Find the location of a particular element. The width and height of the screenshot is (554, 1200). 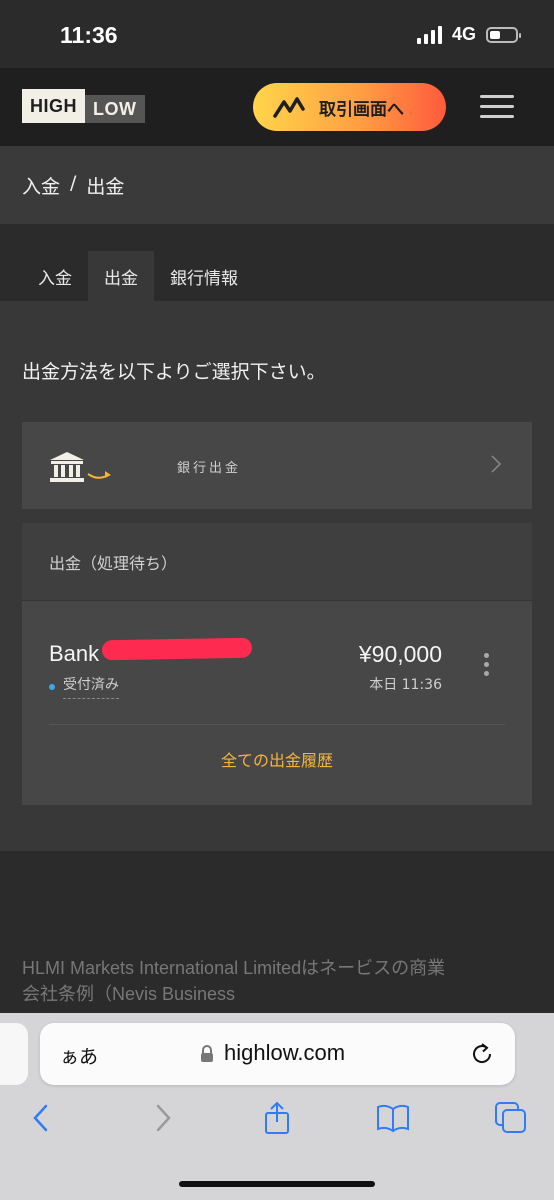

all-withdraw-history-link: 全ての出金履歴 is located at coordinates (277, 759).